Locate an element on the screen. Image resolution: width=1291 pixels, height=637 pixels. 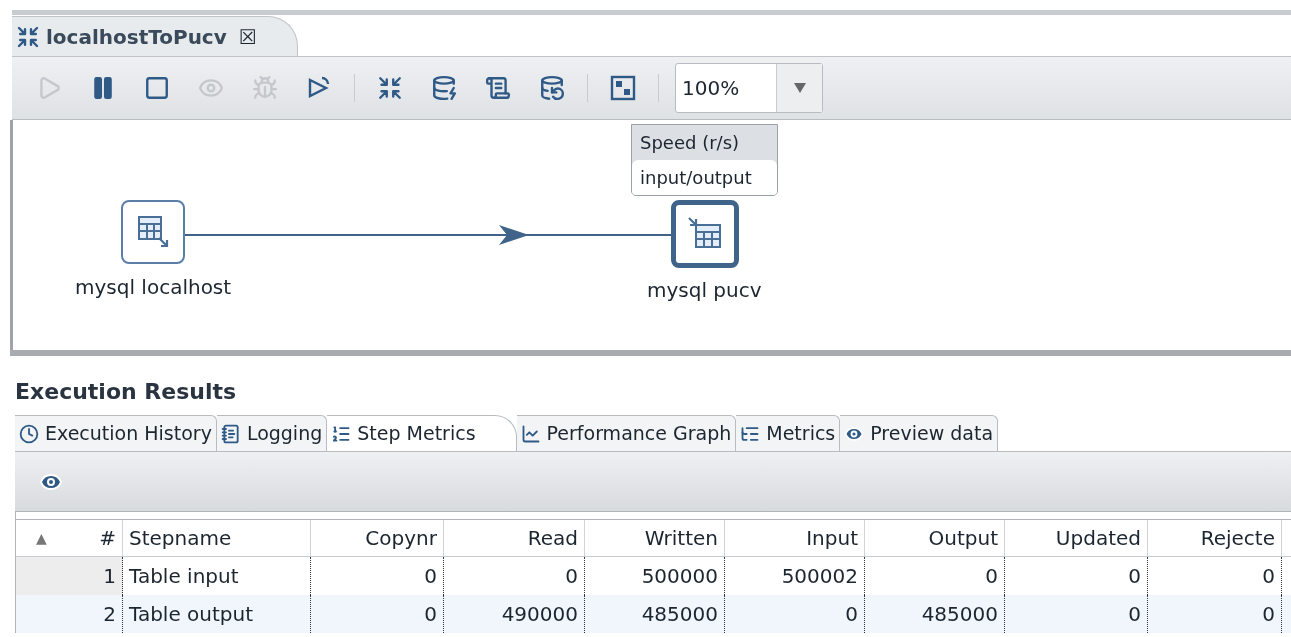
results-tab: Logging is located at coordinates (272, 433).